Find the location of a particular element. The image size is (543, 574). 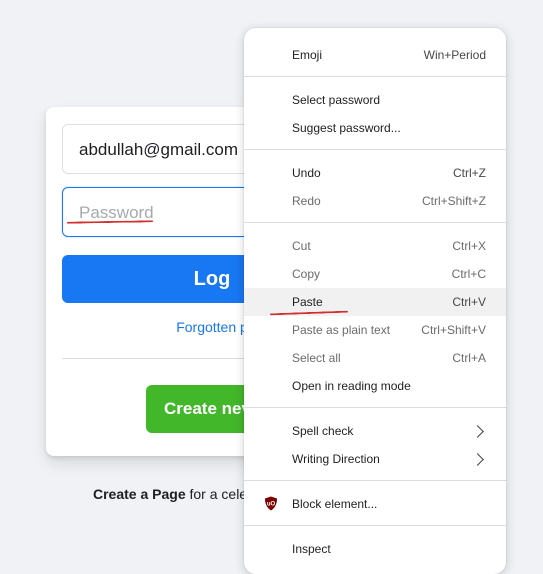

create-page-link: Create a Page is located at coordinates (139, 494).